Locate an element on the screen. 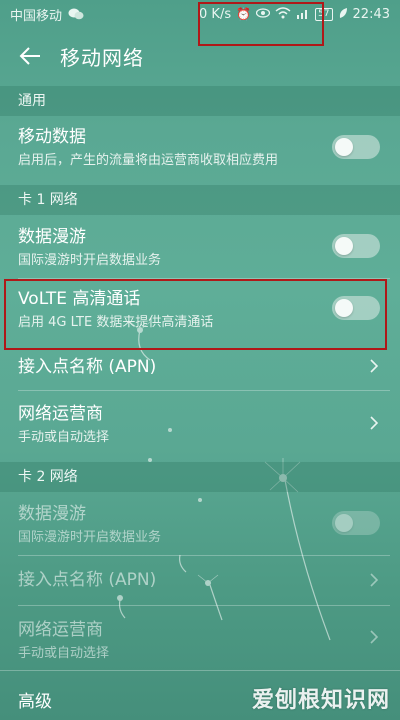 This screenshot has width=400, height=720. section-header-sim2: 卡 2 网络 is located at coordinates (200, 477).